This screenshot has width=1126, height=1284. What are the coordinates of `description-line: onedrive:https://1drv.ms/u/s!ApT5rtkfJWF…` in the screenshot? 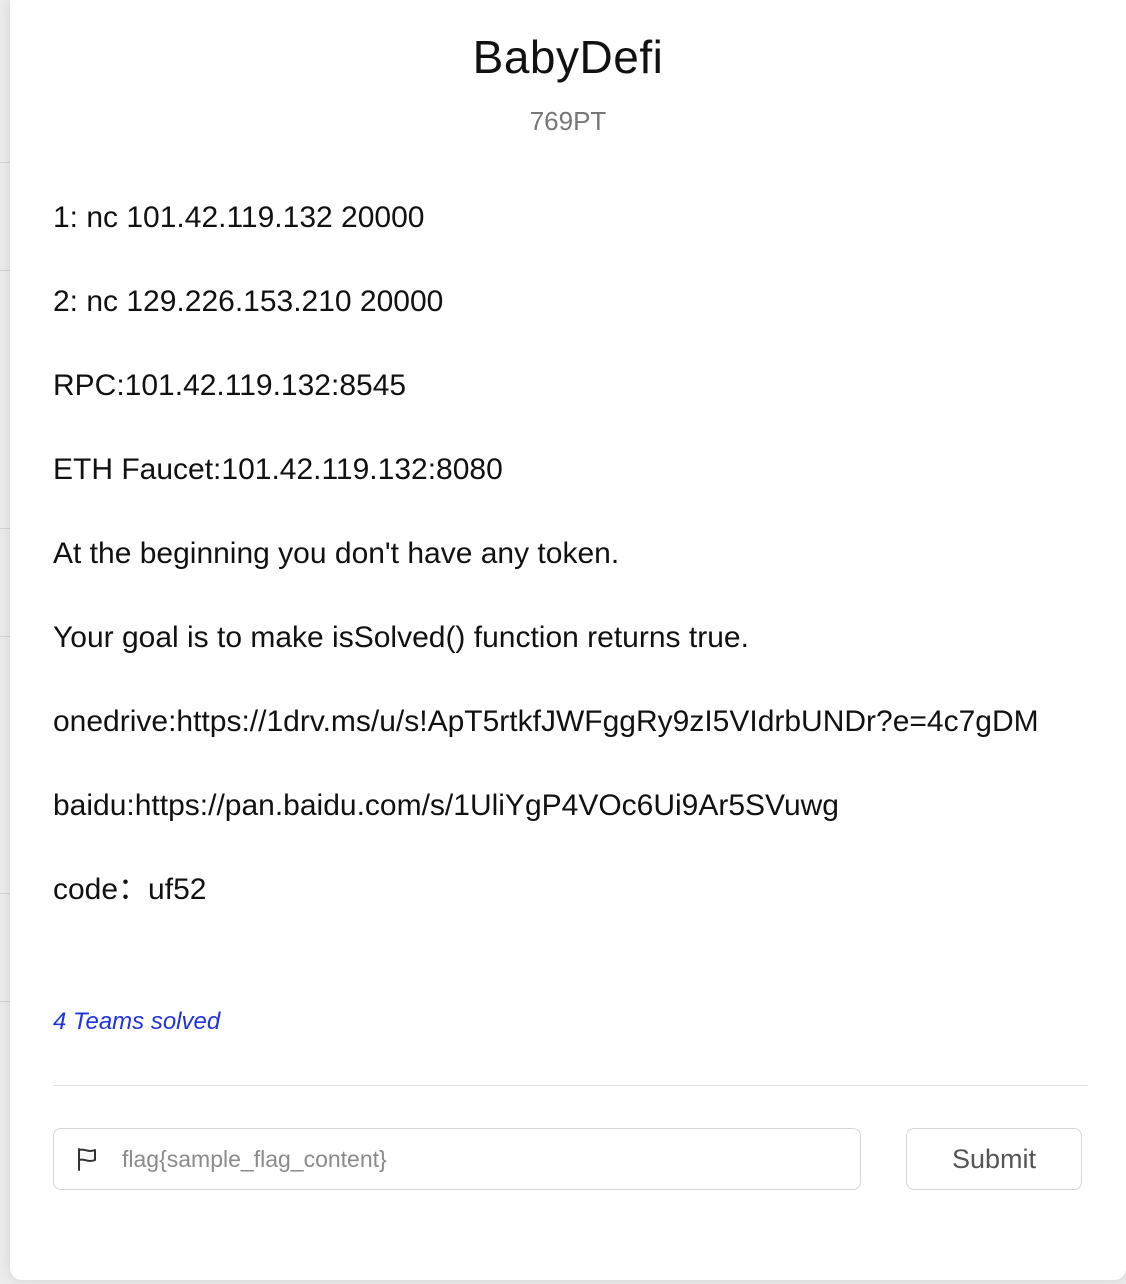 It's located at (546, 721).